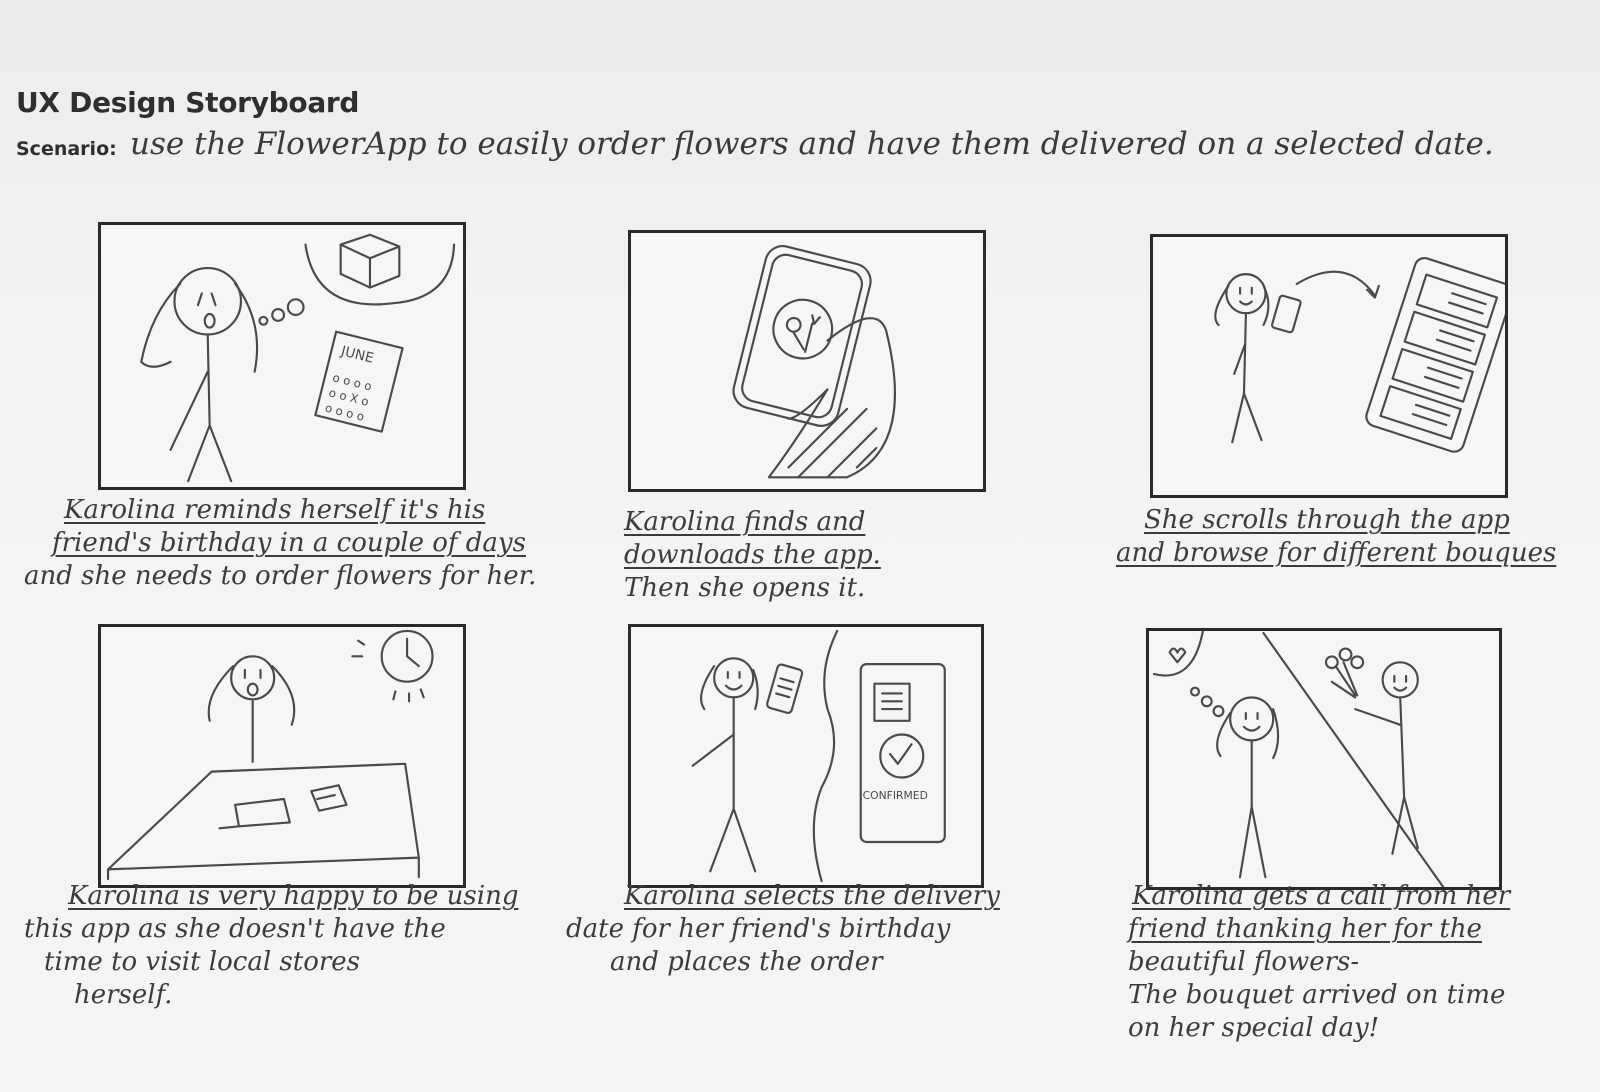  I want to click on sketch-desk, so click(270, 755).